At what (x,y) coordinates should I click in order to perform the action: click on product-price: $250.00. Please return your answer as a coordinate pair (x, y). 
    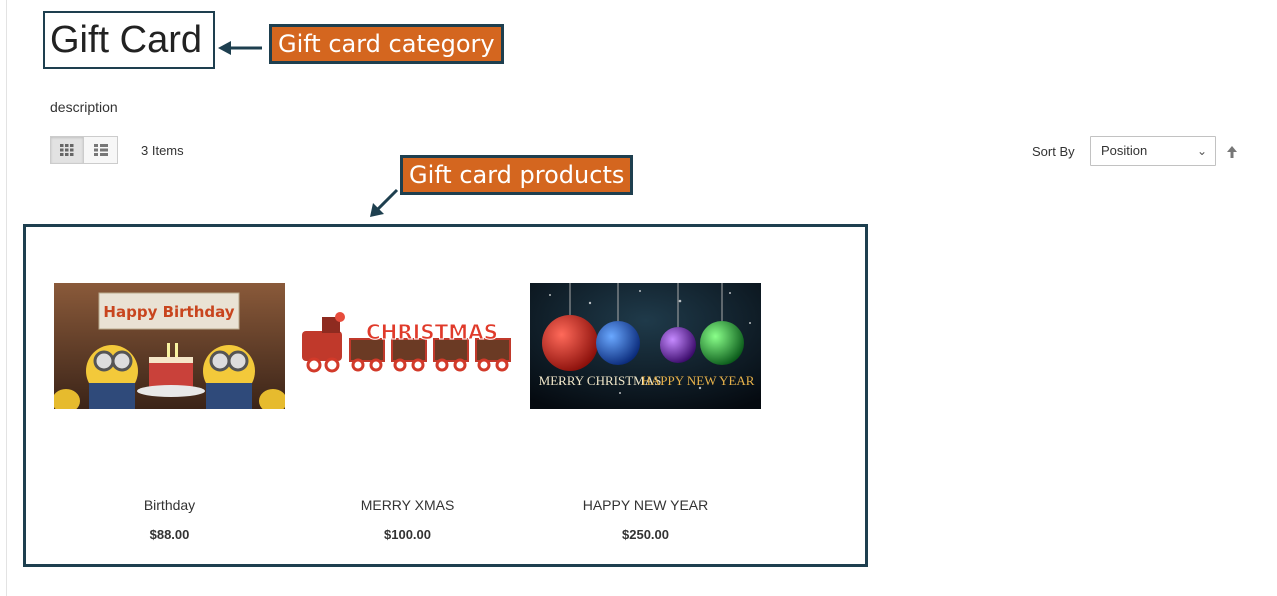
    Looking at the image, I should click on (645, 534).